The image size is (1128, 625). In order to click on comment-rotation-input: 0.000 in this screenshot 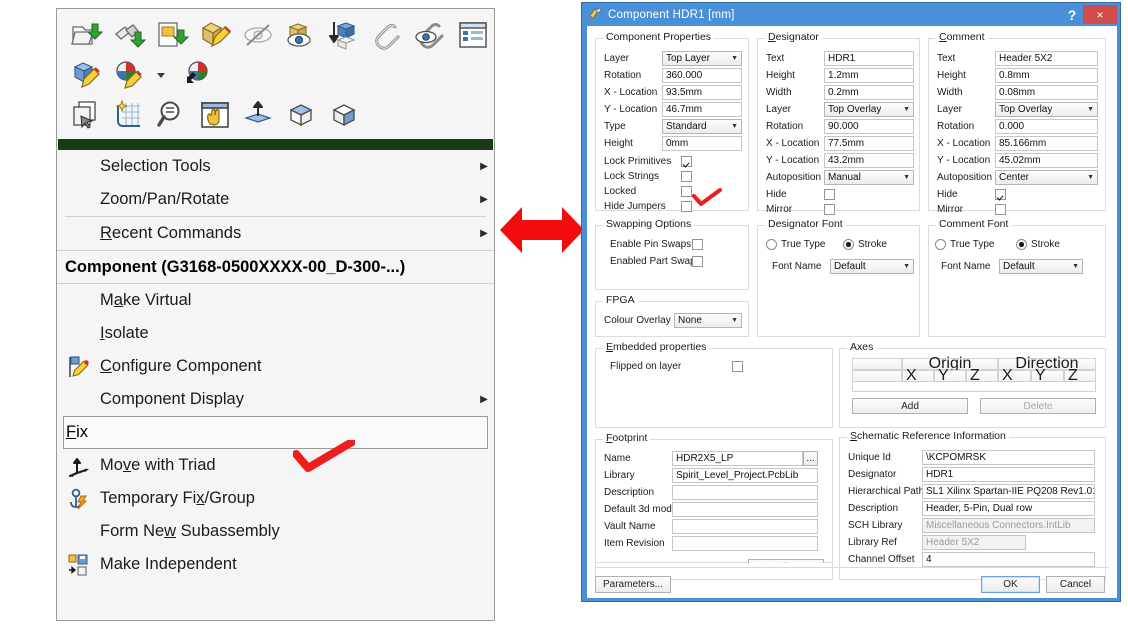, I will do `click(1046, 126)`.